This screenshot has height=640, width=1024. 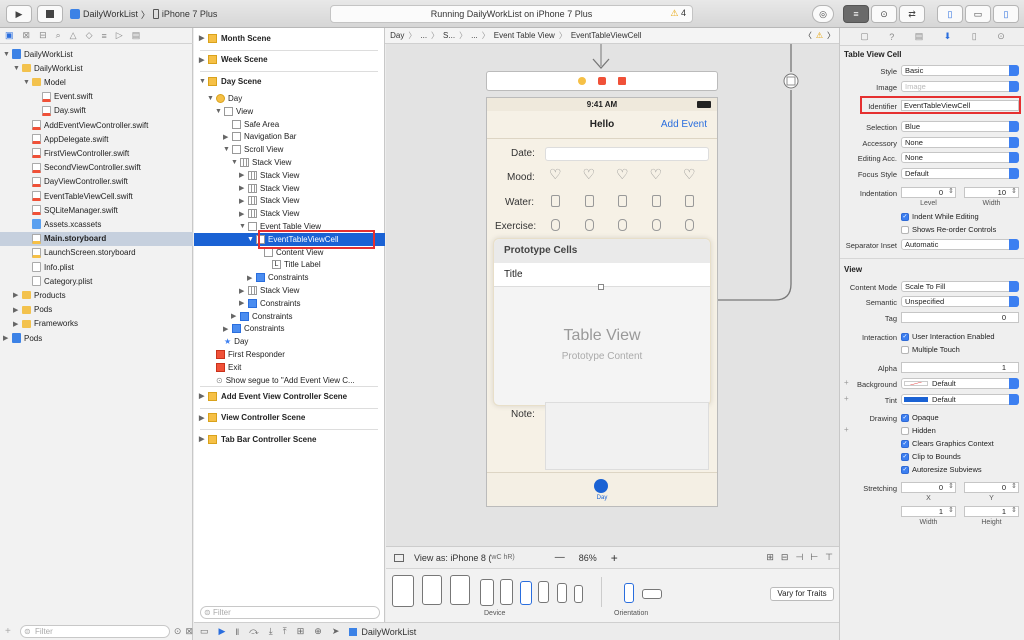 What do you see at coordinates (289, 149) in the screenshot?
I see `outline-item: ▼ Scroll View` at bounding box center [289, 149].